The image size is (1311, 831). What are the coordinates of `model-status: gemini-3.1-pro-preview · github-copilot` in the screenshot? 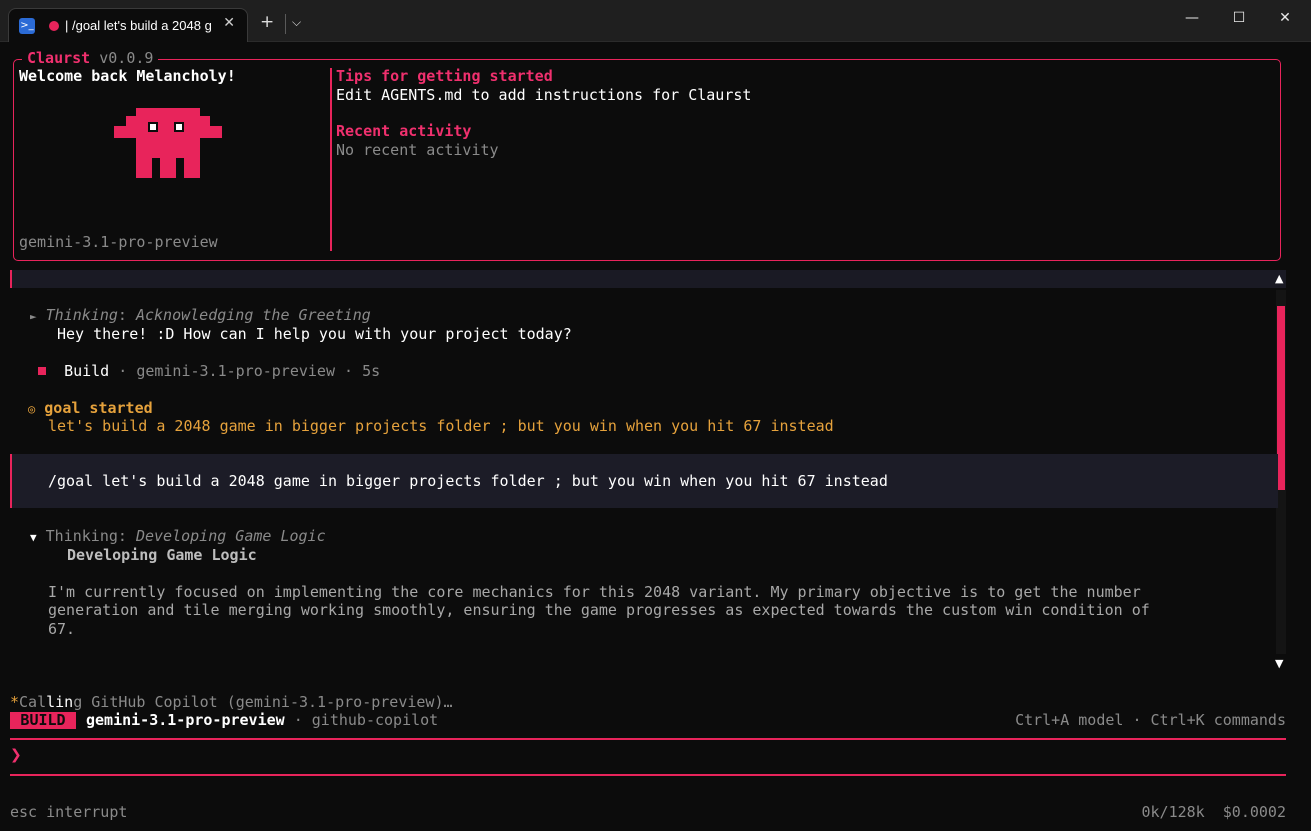 It's located at (262, 720).